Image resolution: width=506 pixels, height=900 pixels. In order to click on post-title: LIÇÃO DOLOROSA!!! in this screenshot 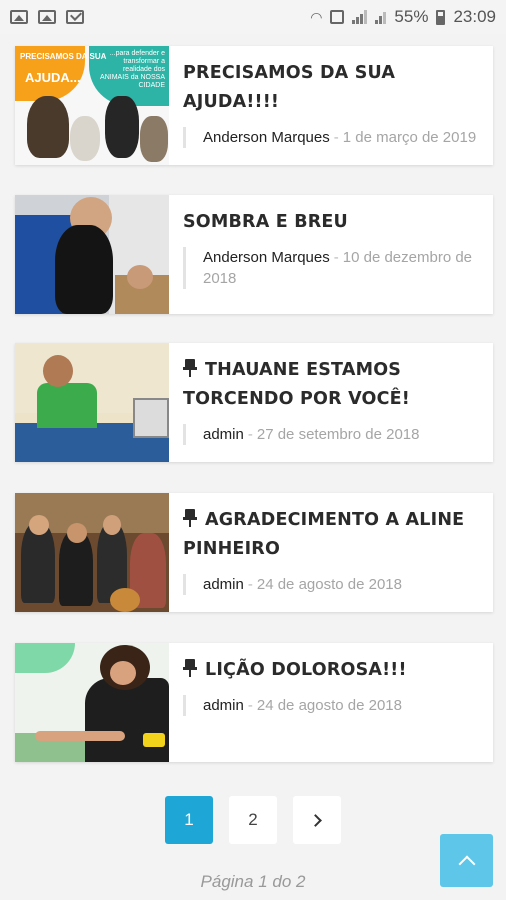, I will do `click(331, 670)`.